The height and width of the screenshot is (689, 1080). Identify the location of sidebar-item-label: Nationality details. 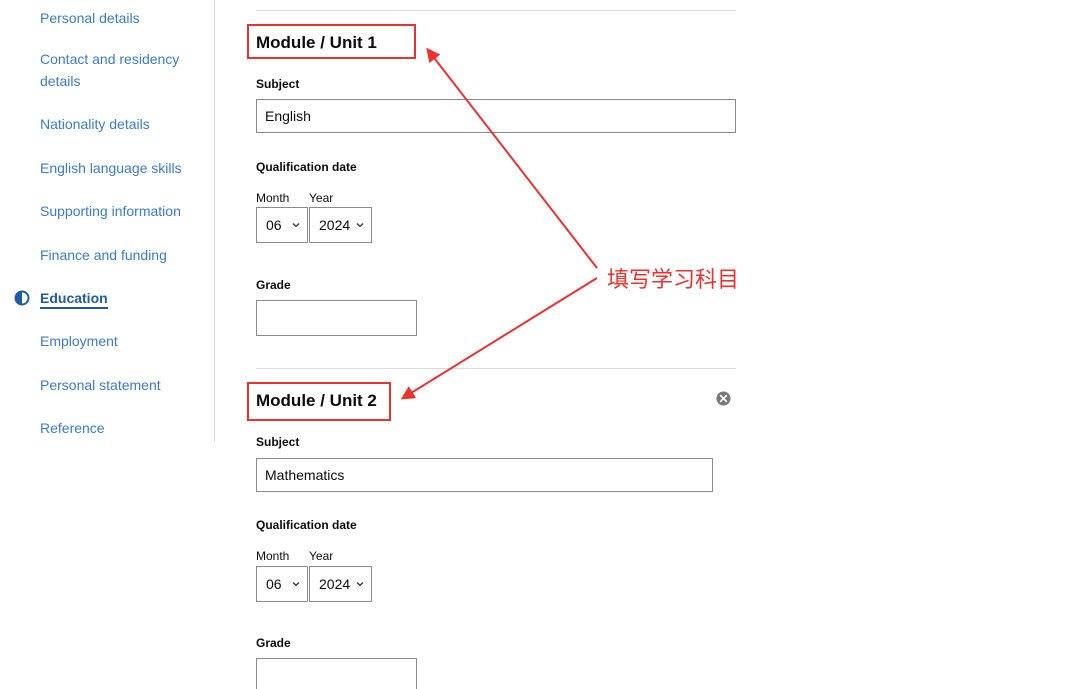
(95, 124).